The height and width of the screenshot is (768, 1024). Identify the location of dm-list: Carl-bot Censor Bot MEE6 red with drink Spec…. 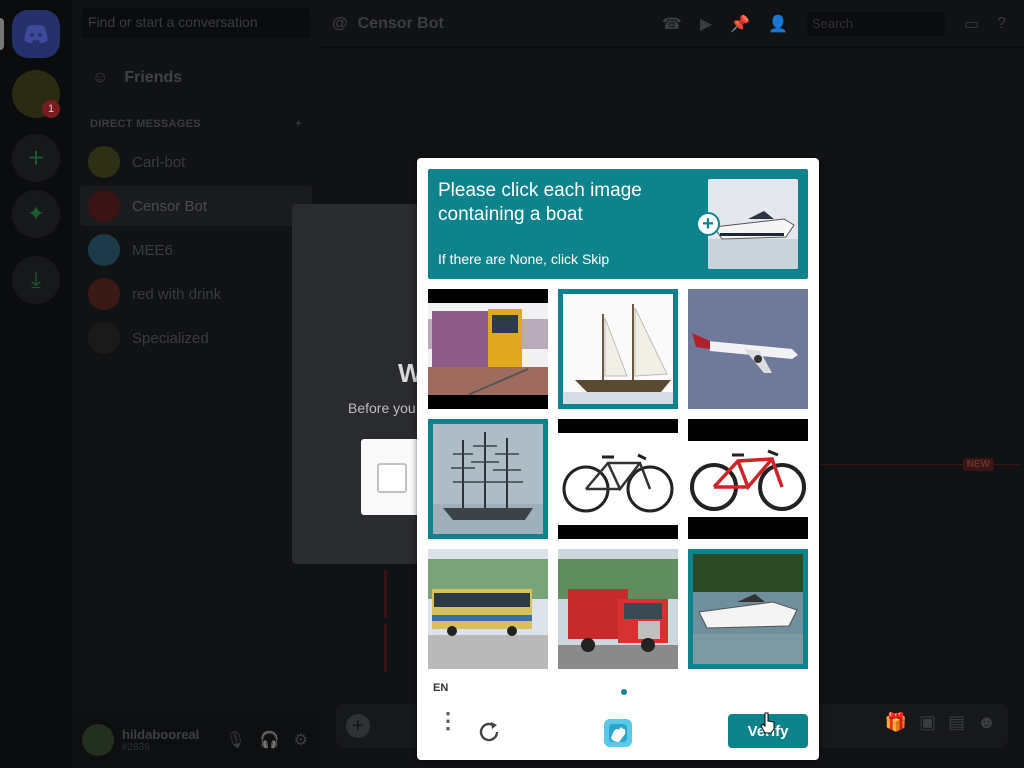
(196, 252).